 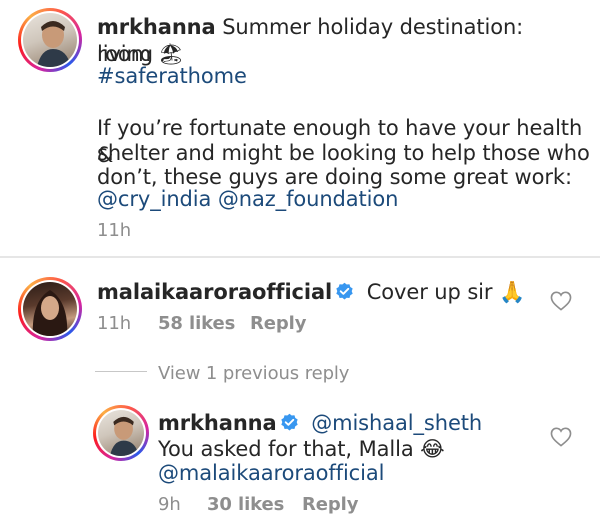 I want to click on mention-cry-india: @cry_india, so click(x=154, y=199).